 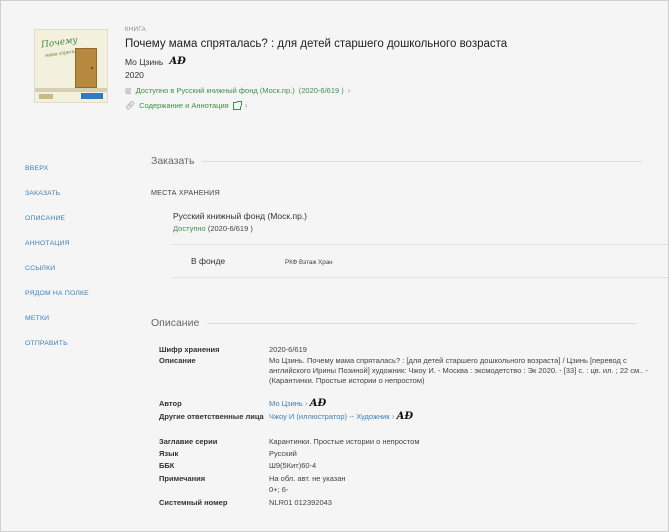 What do you see at coordinates (45, 218) in the screenshot?
I see `nav-item-description: ОПИСАНИЕ` at bounding box center [45, 218].